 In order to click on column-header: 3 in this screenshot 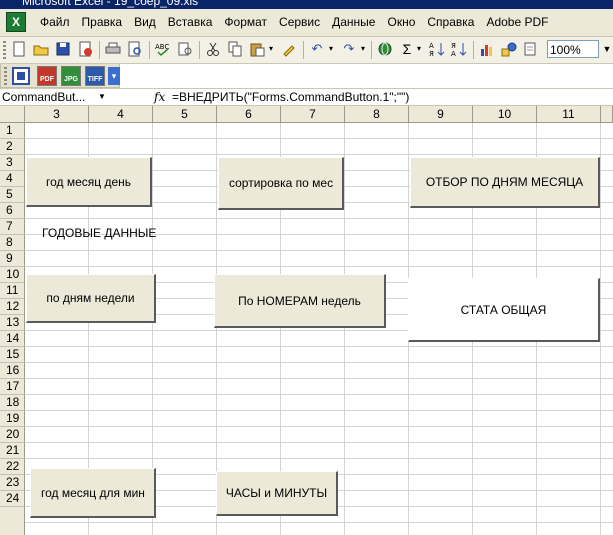, I will do `click(57, 114)`.